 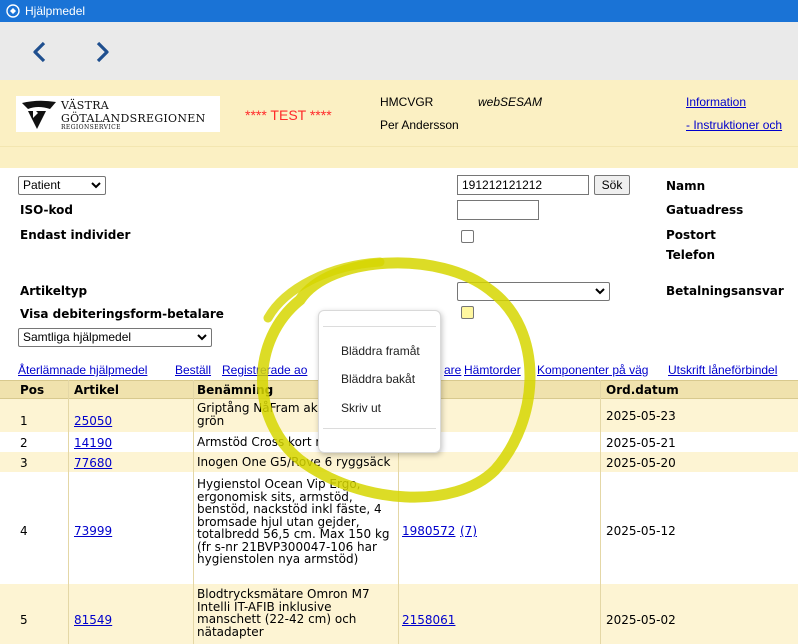 I want to click on components-on-way-link: Komponenter på väg, so click(x=592, y=370).